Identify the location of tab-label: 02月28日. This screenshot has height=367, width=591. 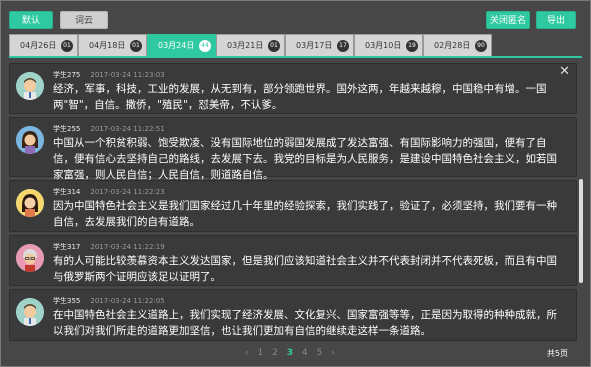
(452, 45).